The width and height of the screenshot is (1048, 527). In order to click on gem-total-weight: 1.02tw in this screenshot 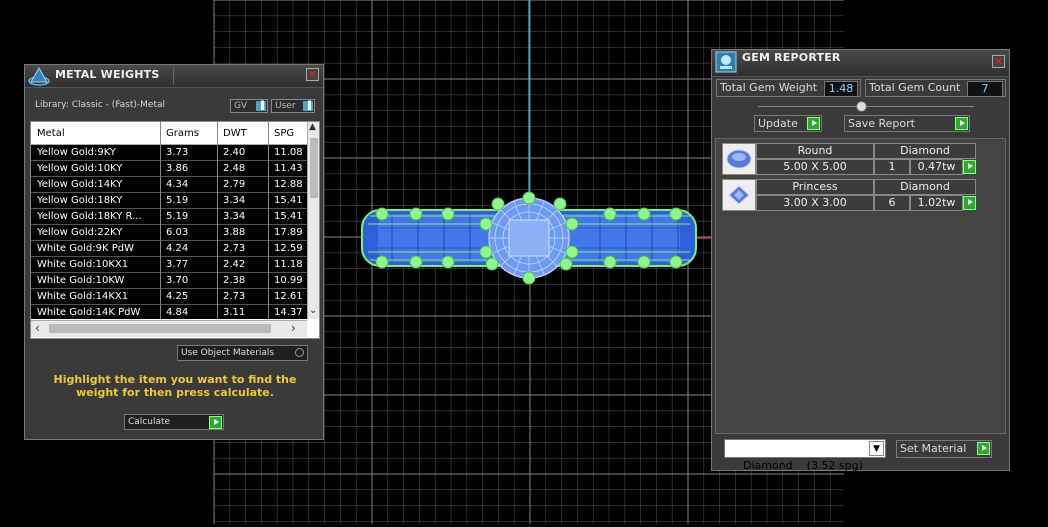, I will do `click(936, 203)`.